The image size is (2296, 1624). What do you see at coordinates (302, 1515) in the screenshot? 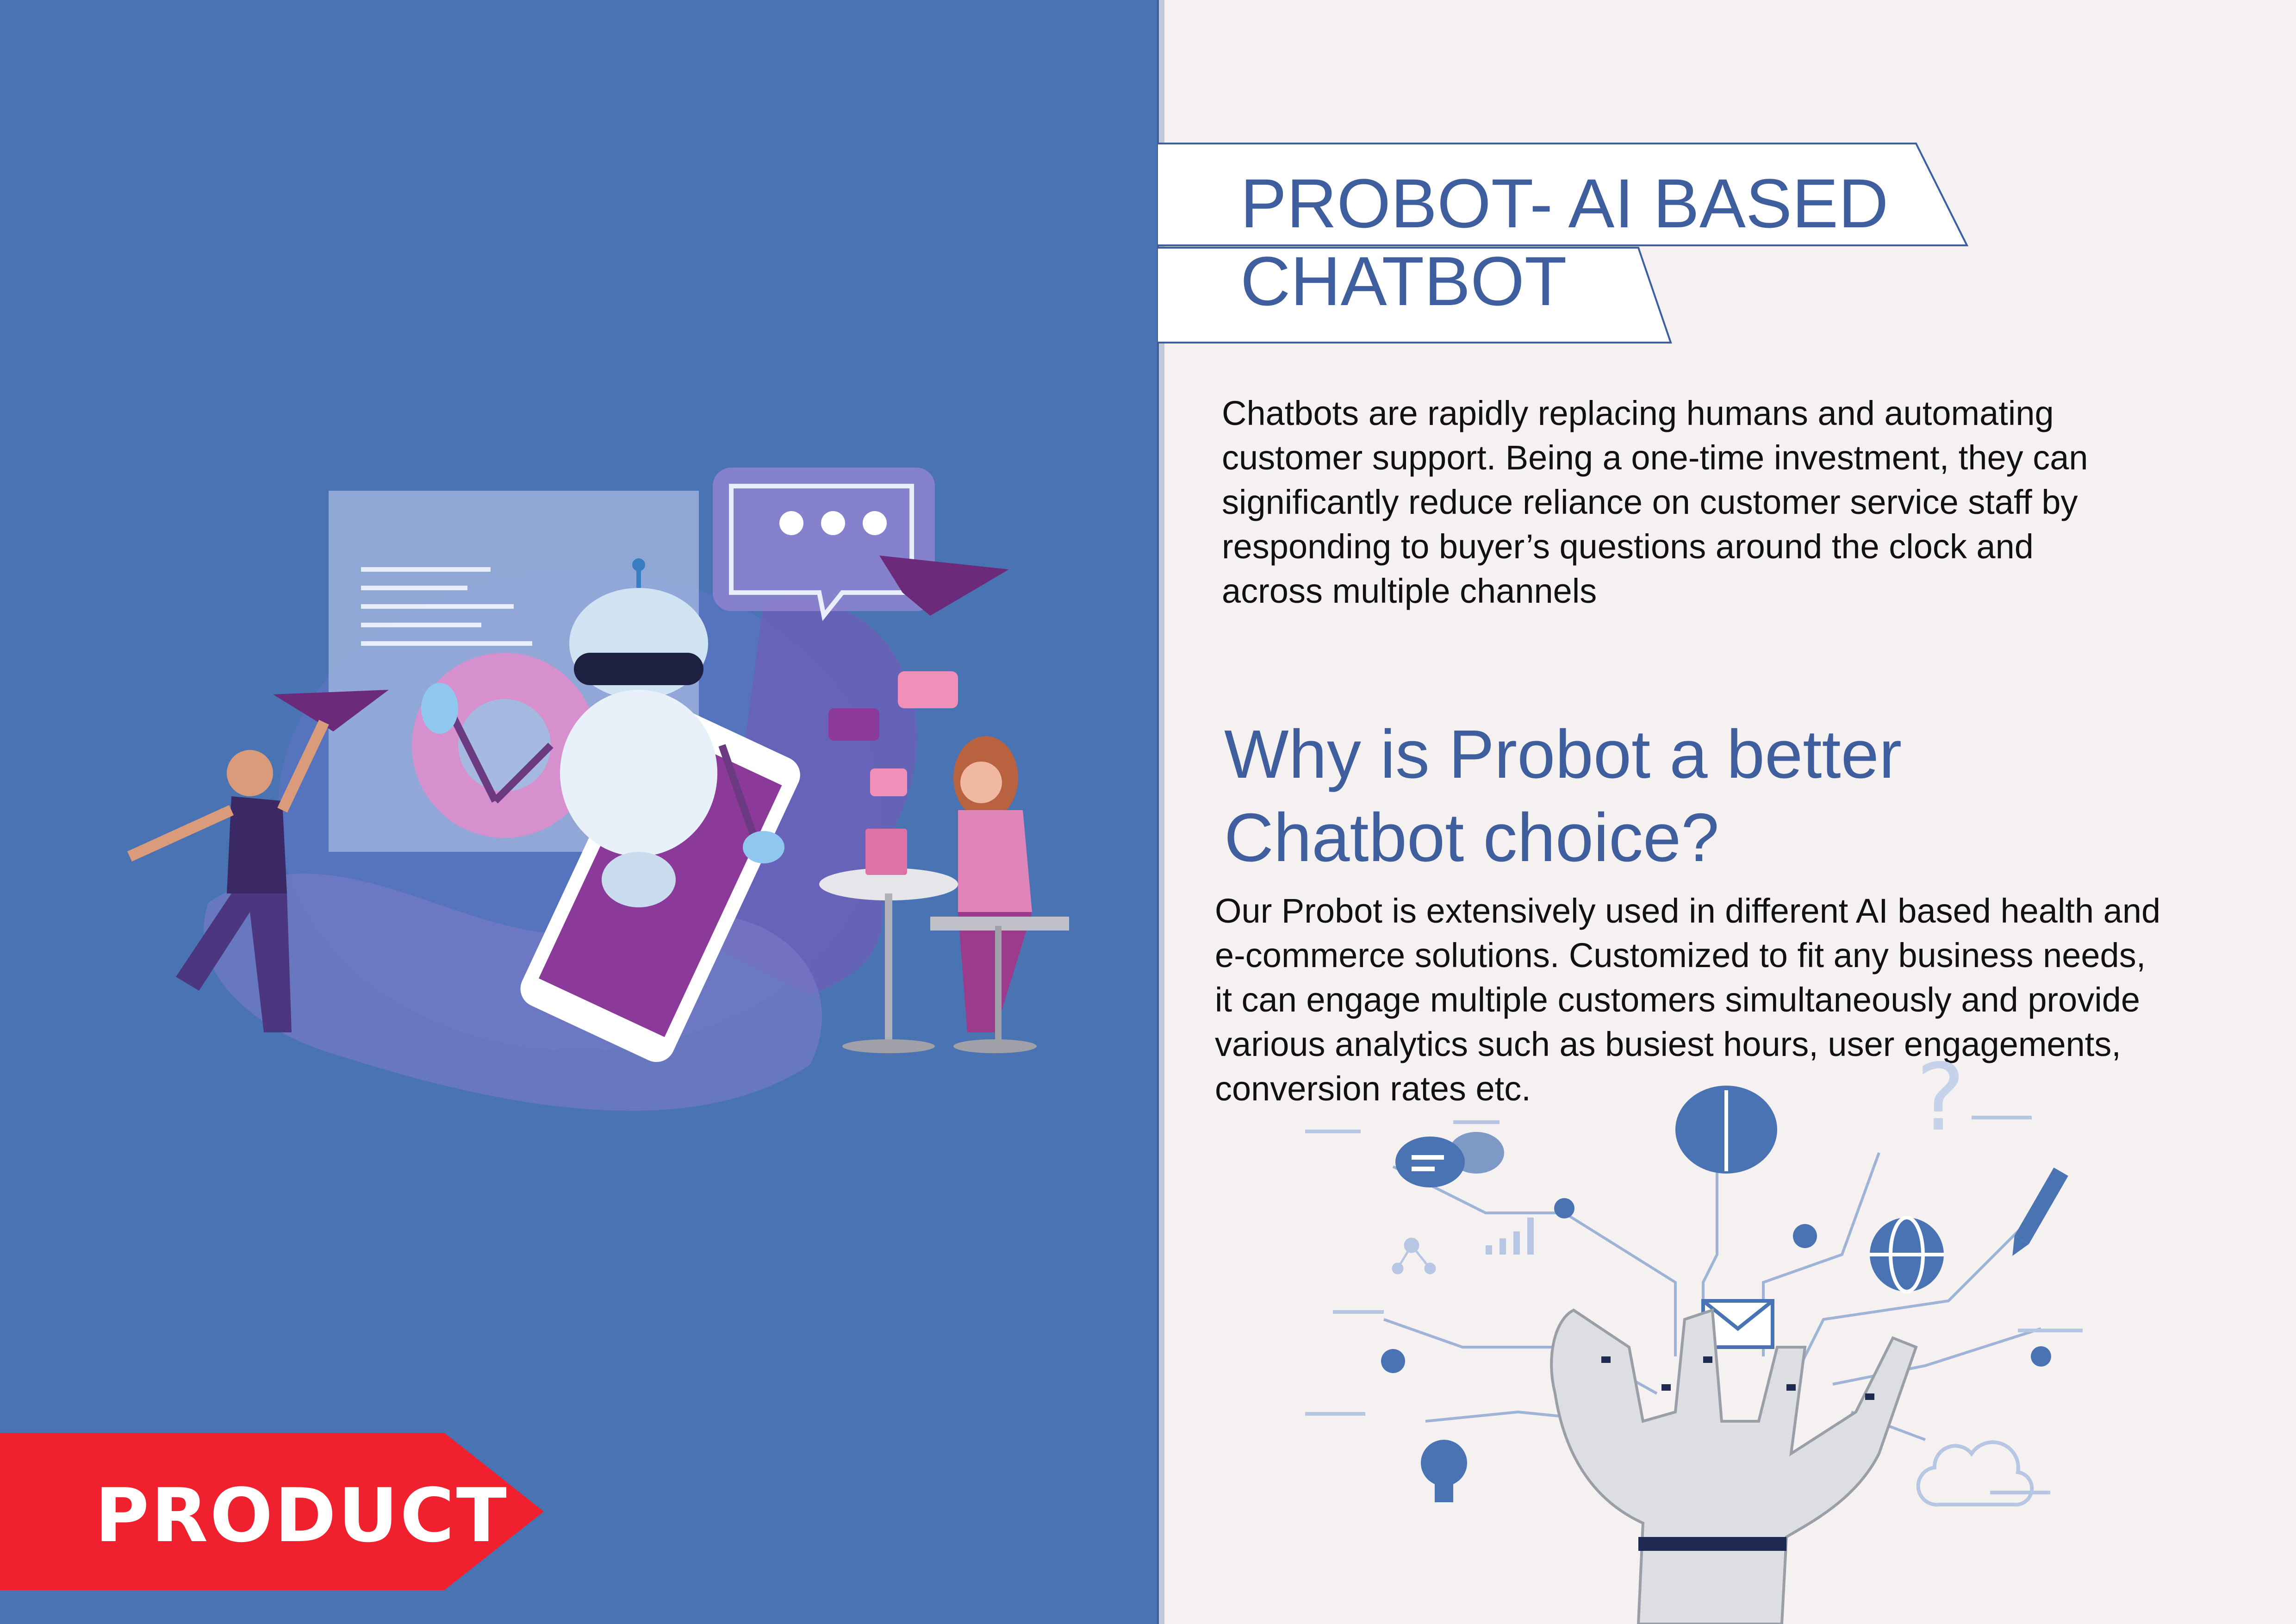
I see `product-tag-label: PRODUCT` at bounding box center [302, 1515].